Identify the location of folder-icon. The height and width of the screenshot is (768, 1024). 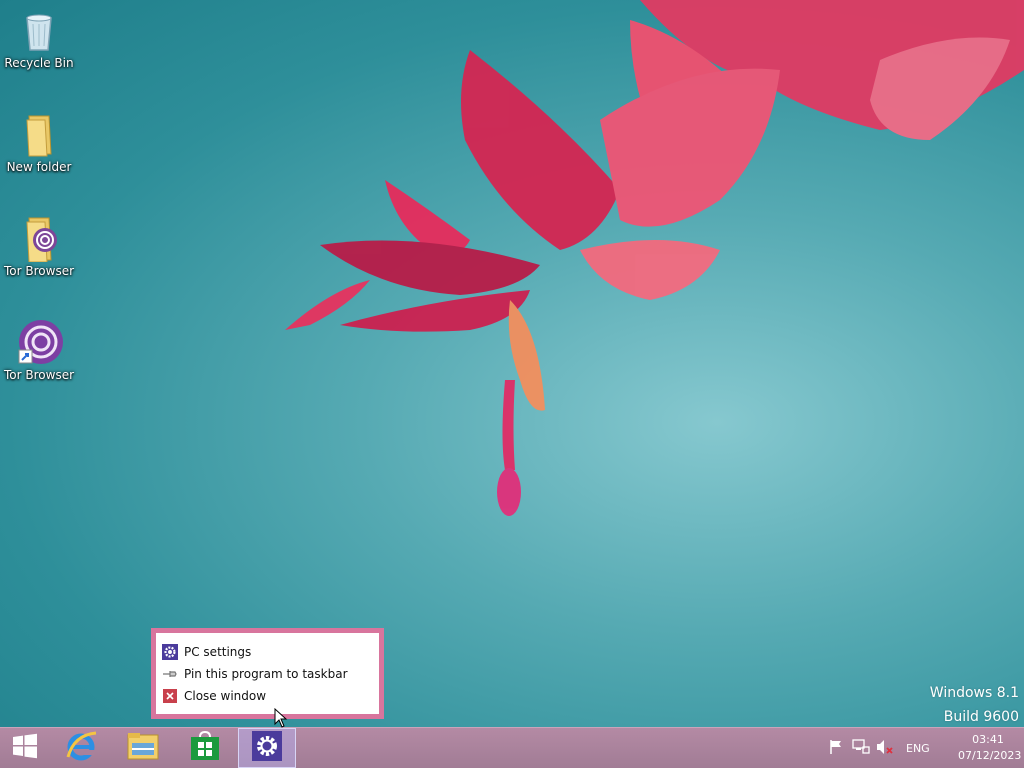
(39, 134).